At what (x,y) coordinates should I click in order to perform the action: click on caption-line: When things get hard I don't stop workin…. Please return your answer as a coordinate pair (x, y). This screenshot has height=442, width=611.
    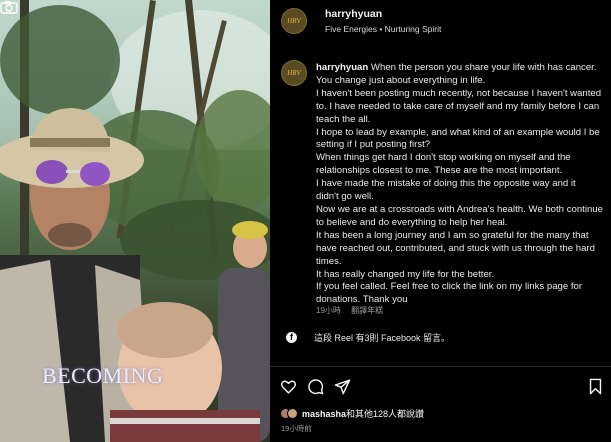
    Looking at the image, I should click on (443, 158).